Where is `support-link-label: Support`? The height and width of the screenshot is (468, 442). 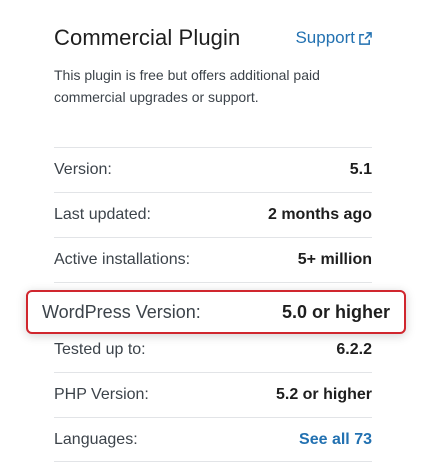 support-link-label: Support is located at coordinates (325, 37).